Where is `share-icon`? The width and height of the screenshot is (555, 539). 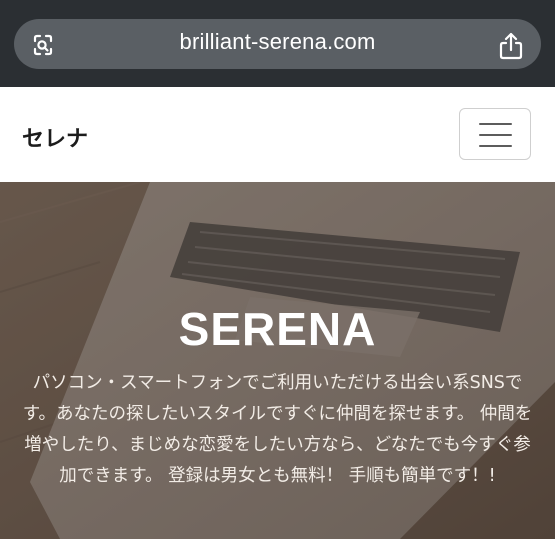
share-icon is located at coordinates (511, 46).